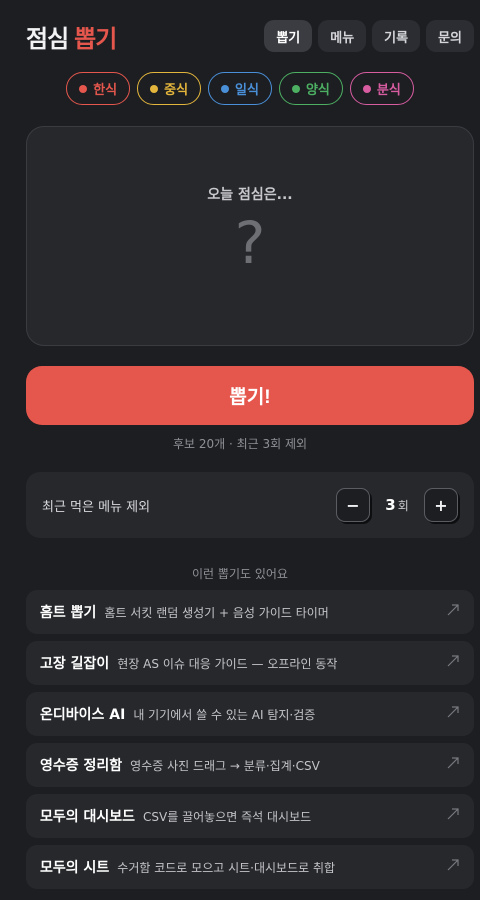 The width and height of the screenshot is (480, 900). I want to click on category-chip-chinese: 중식, so click(169, 88).